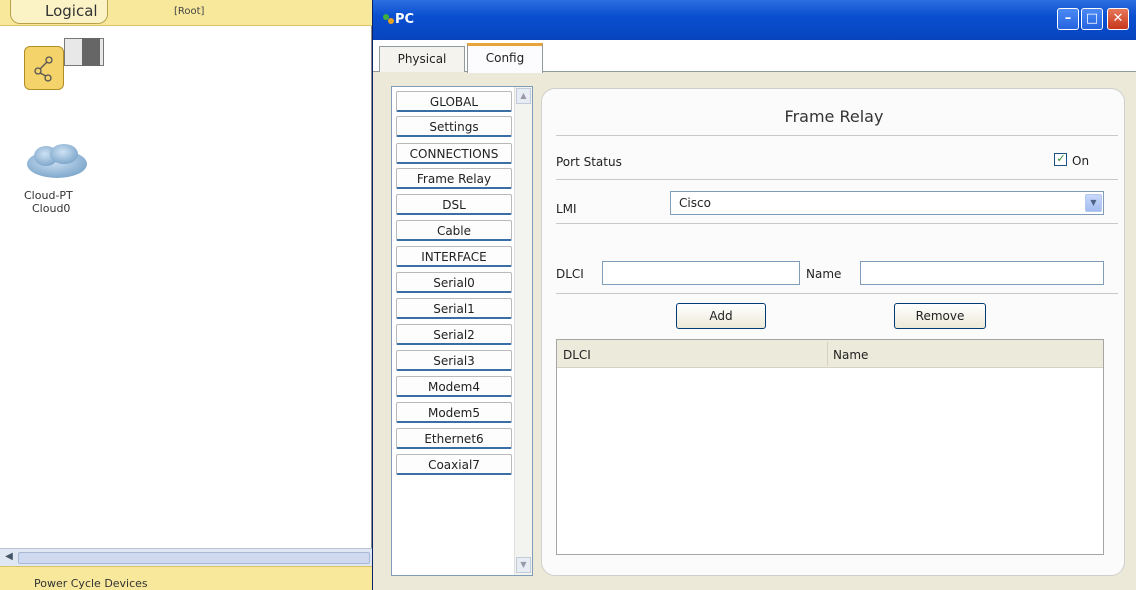 The width and height of the screenshot is (1136, 590). What do you see at coordinates (566, 209) in the screenshot?
I see `lmi-label: LMI` at bounding box center [566, 209].